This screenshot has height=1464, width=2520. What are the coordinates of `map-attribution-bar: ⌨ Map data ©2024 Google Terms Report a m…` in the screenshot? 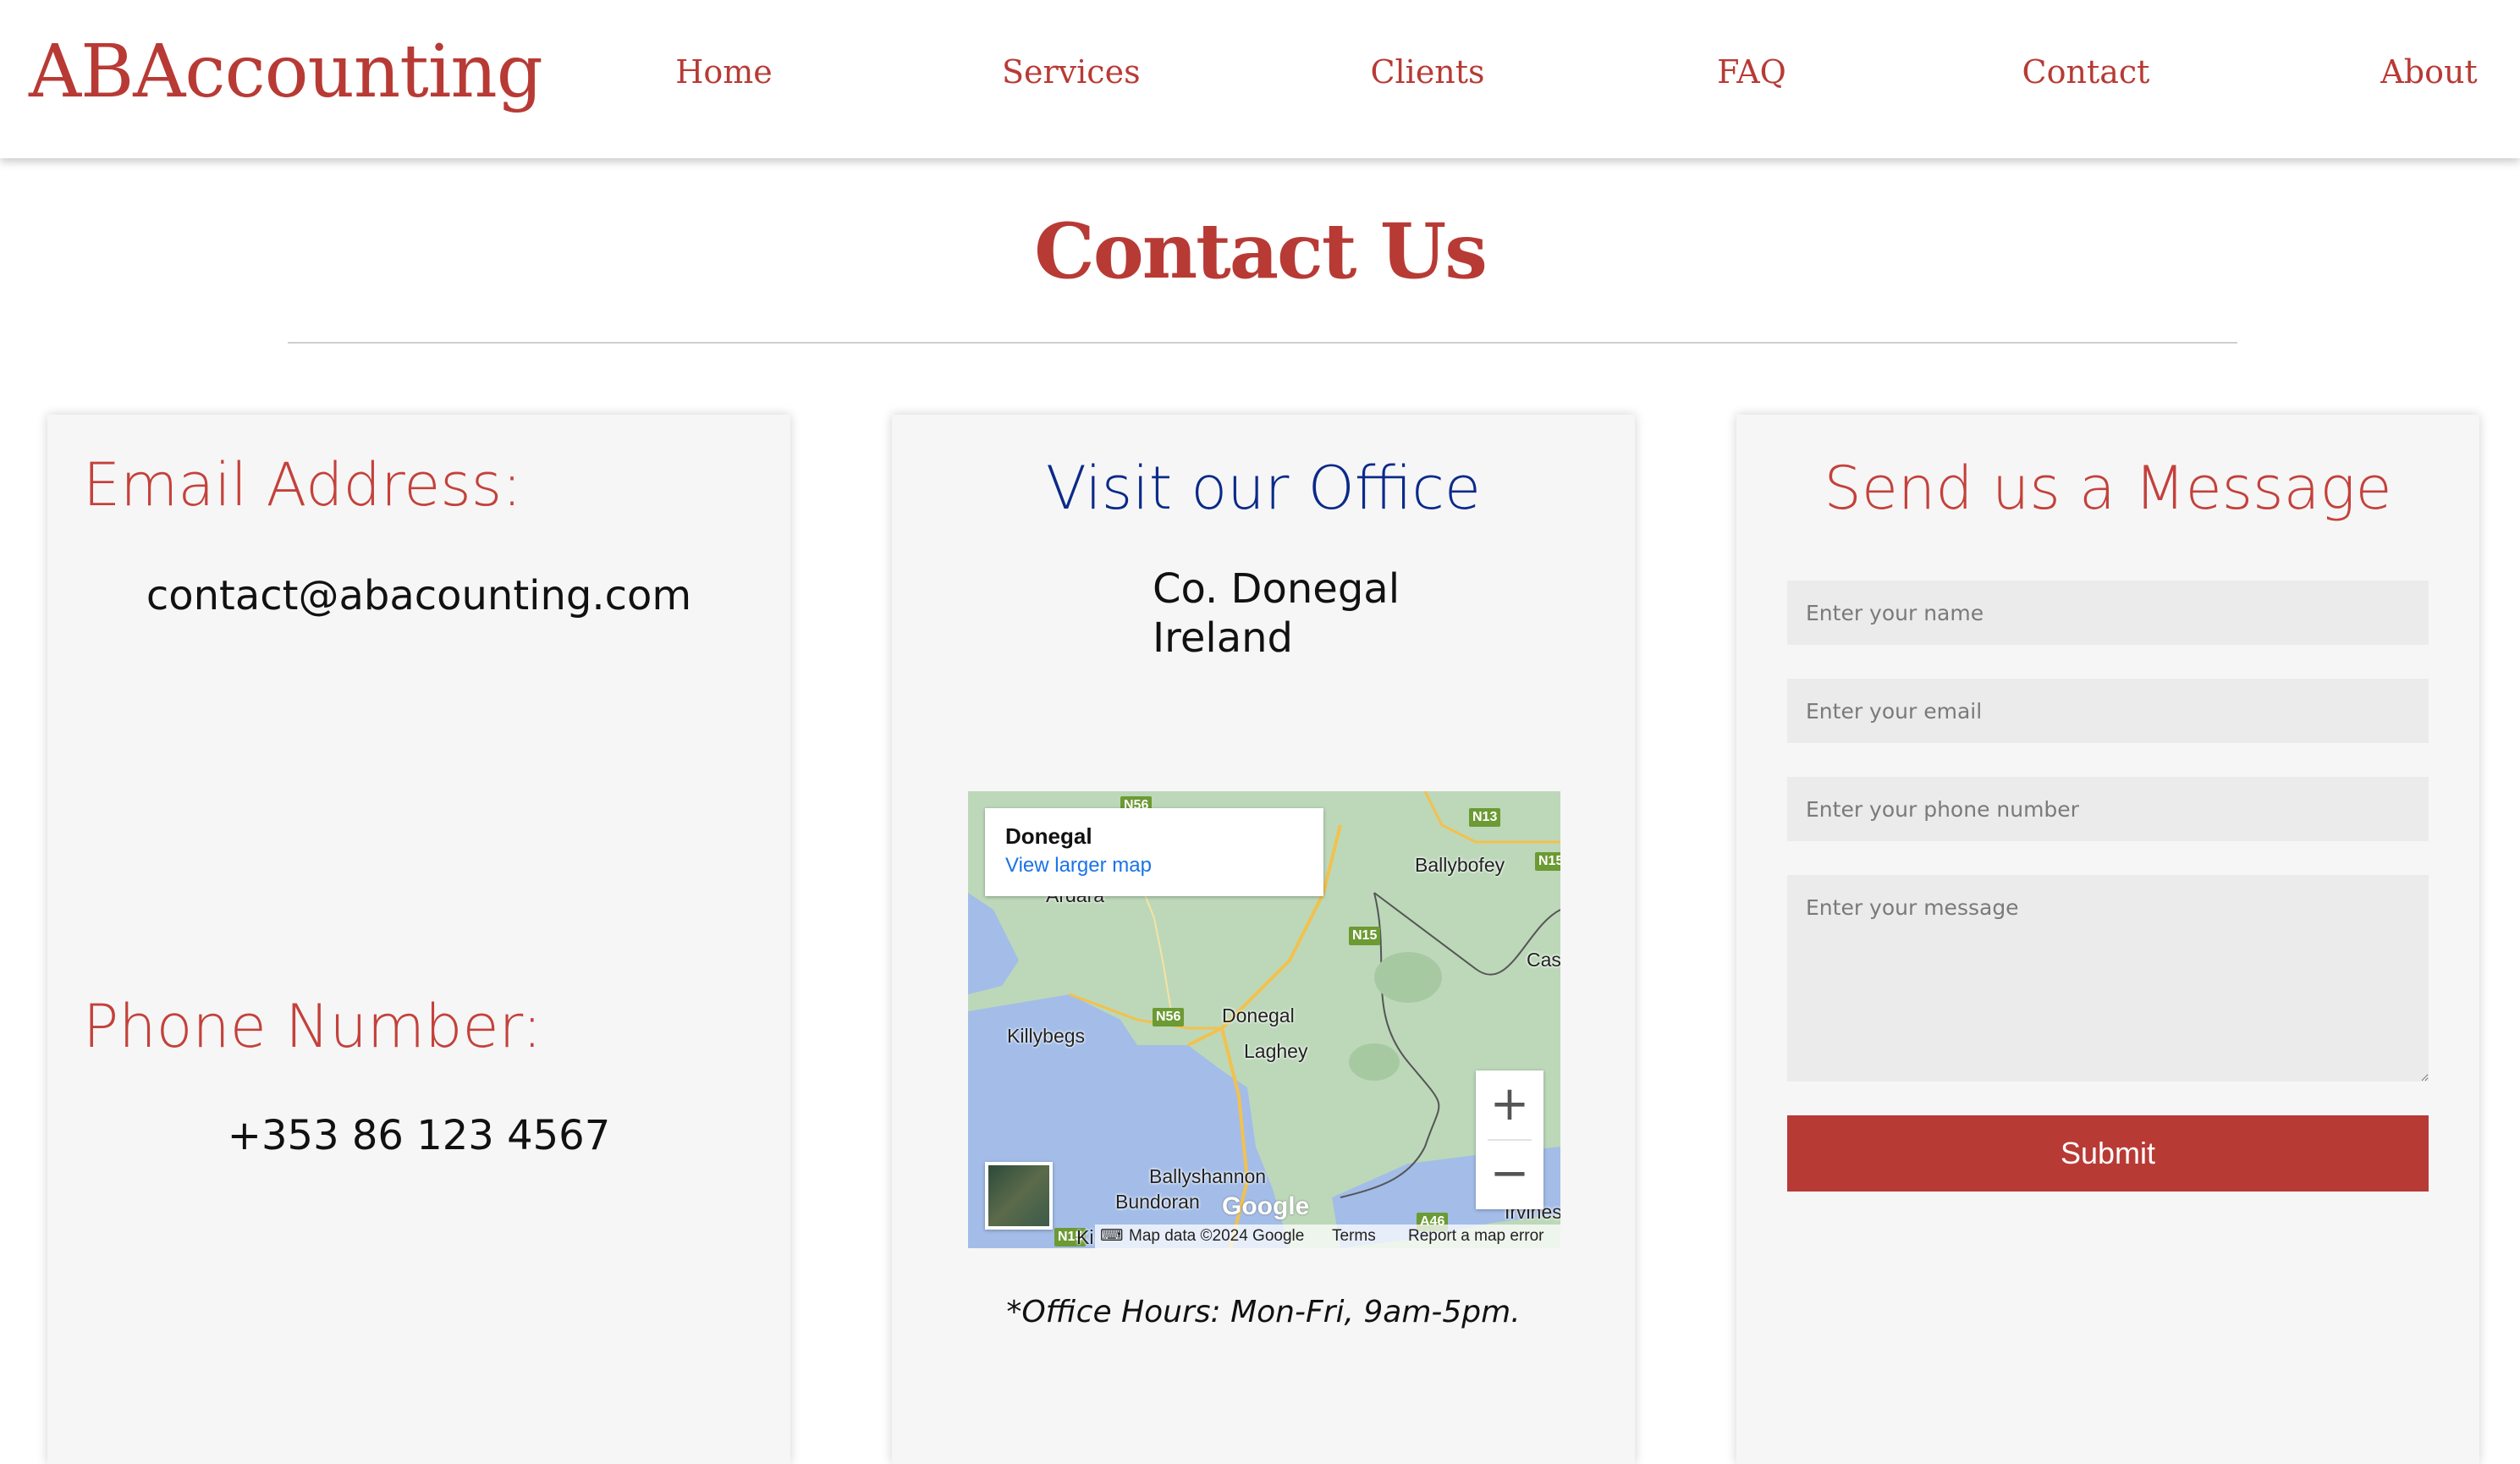 It's located at (1327, 1236).